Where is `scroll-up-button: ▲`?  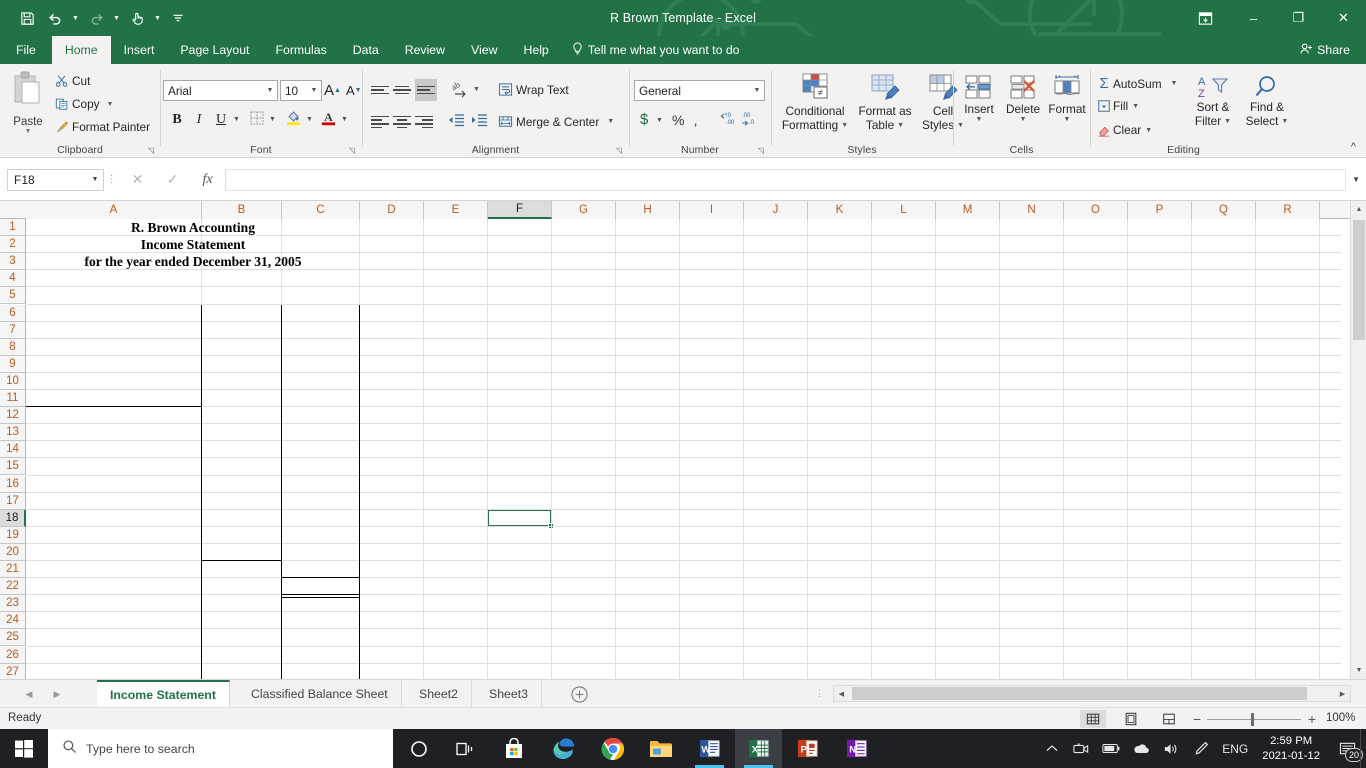 scroll-up-button: ▲ is located at coordinates (1358, 209).